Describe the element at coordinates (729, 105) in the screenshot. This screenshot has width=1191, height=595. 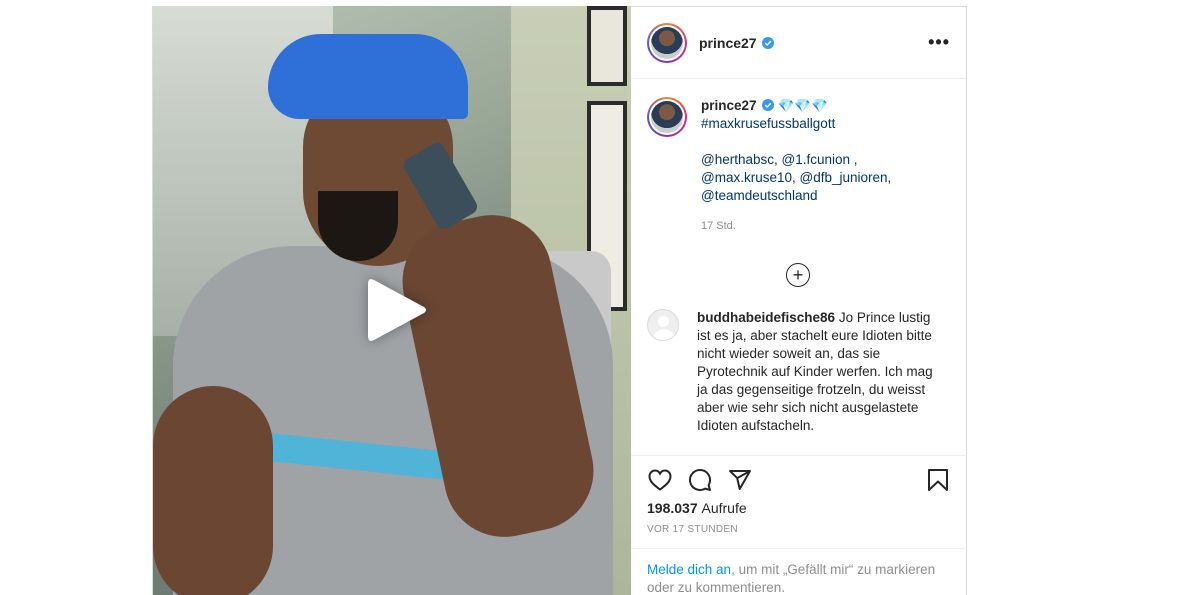
I see `caption-username: prince27` at that location.